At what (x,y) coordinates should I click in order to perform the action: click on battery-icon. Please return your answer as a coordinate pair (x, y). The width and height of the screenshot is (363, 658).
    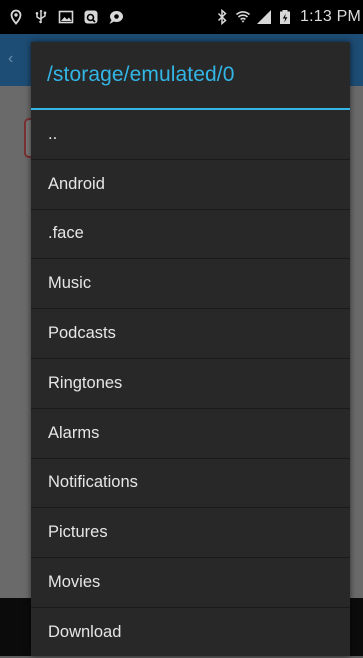
    Looking at the image, I should click on (285, 17).